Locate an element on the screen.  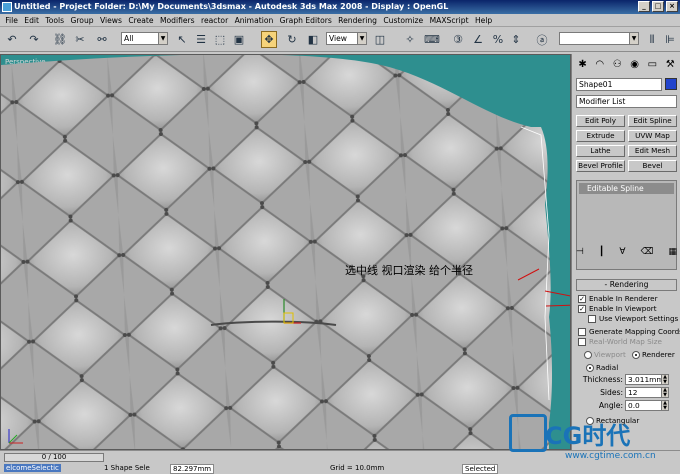
menu-item-customize: Customize is located at coordinates (403, 20).